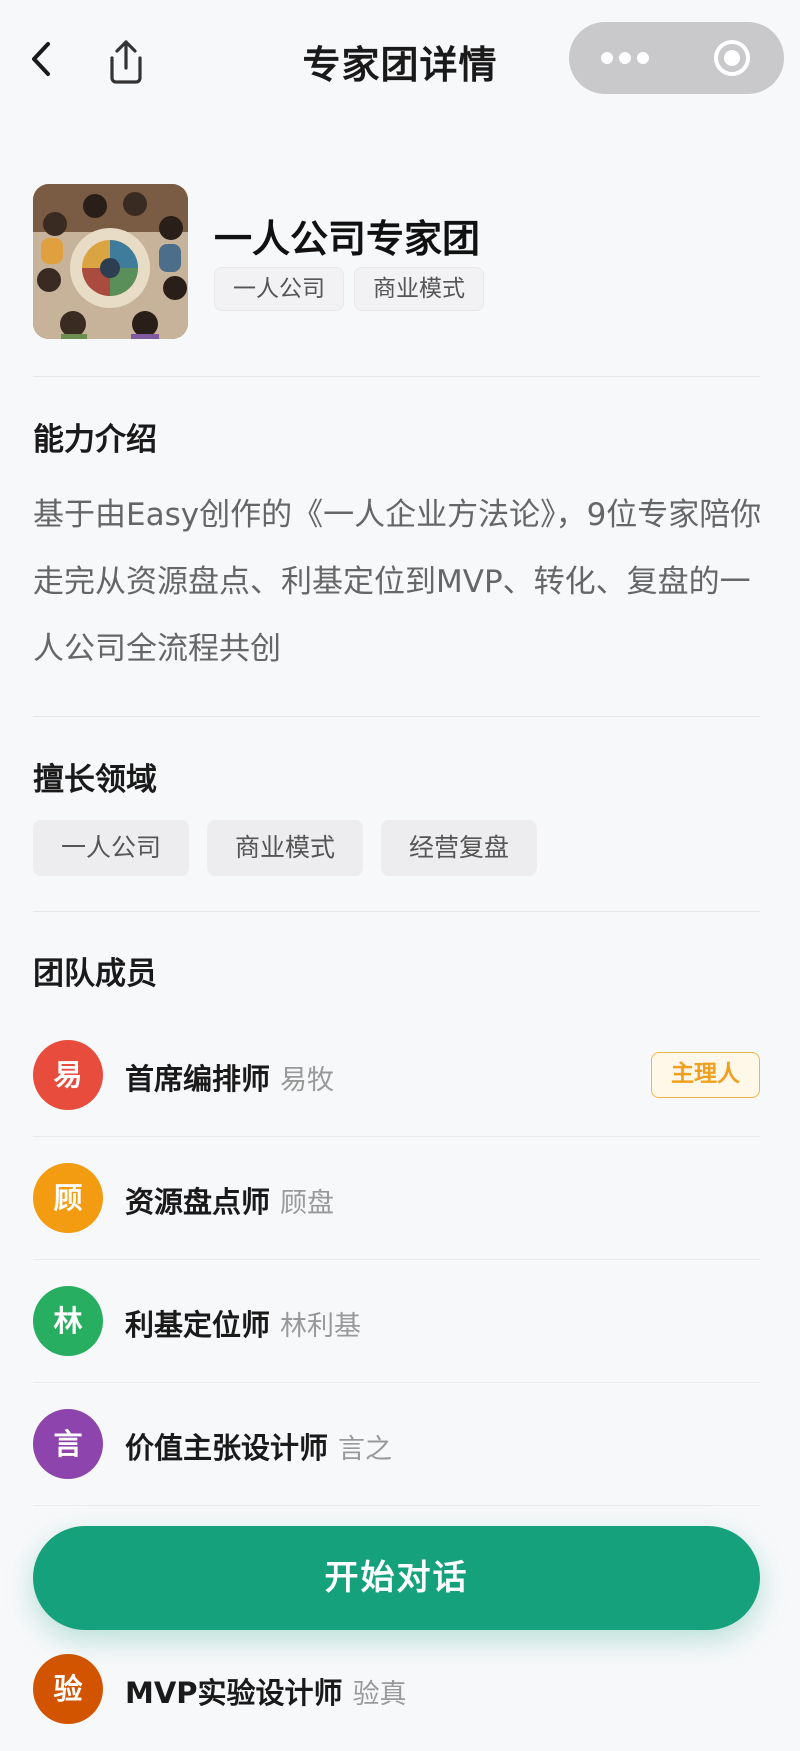  What do you see at coordinates (379, 1694) in the screenshot?
I see `member-name: 验真` at bounding box center [379, 1694].